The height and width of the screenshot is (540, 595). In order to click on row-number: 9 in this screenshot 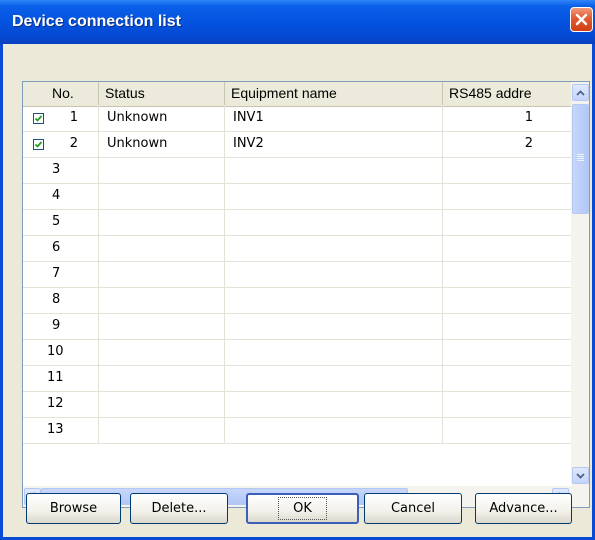, I will do `click(56, 325)`.